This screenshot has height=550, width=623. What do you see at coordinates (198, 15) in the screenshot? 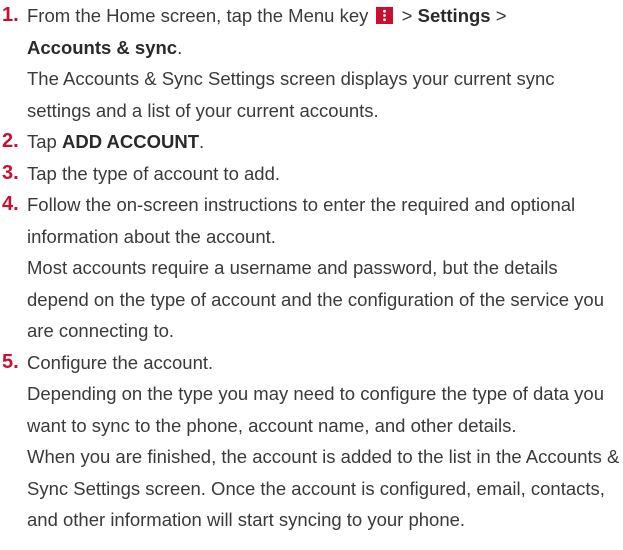
I see `step-1-text-pre: From the Home screen, tap the Menu key` at bounding box center [198, 15].